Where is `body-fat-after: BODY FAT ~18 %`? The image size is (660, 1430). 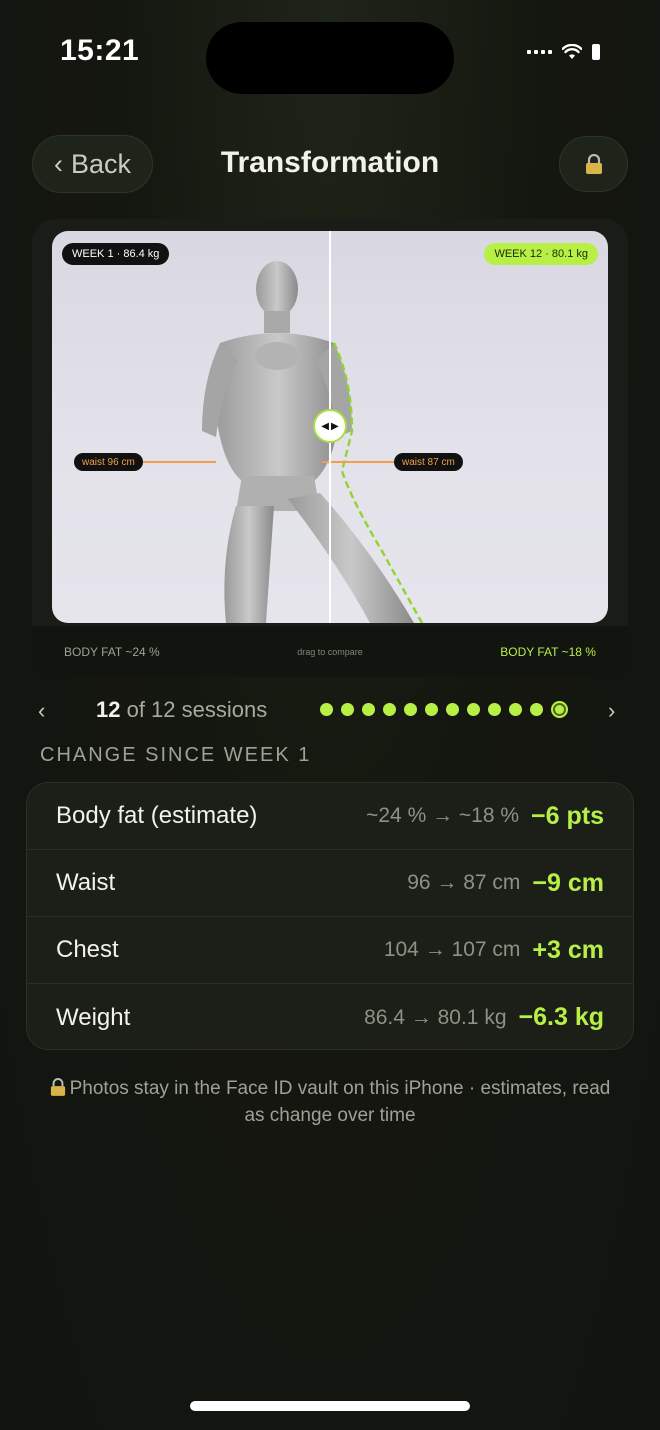 body-fat-after: BODY FAT ~18 % is located at coordinates (548, 651).